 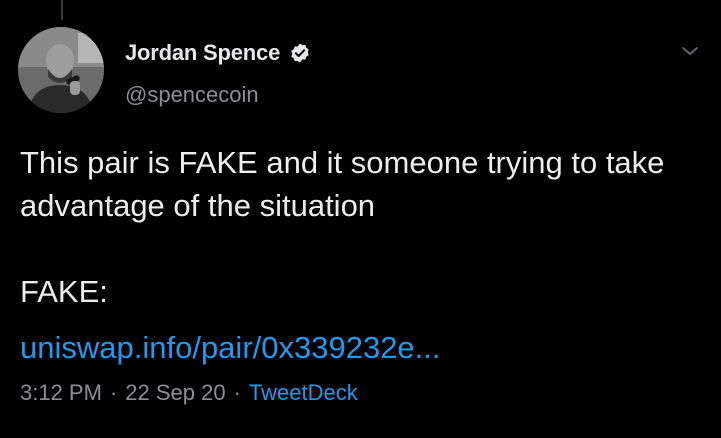 I want to click on avatar-image, so click(x=61, y=70).